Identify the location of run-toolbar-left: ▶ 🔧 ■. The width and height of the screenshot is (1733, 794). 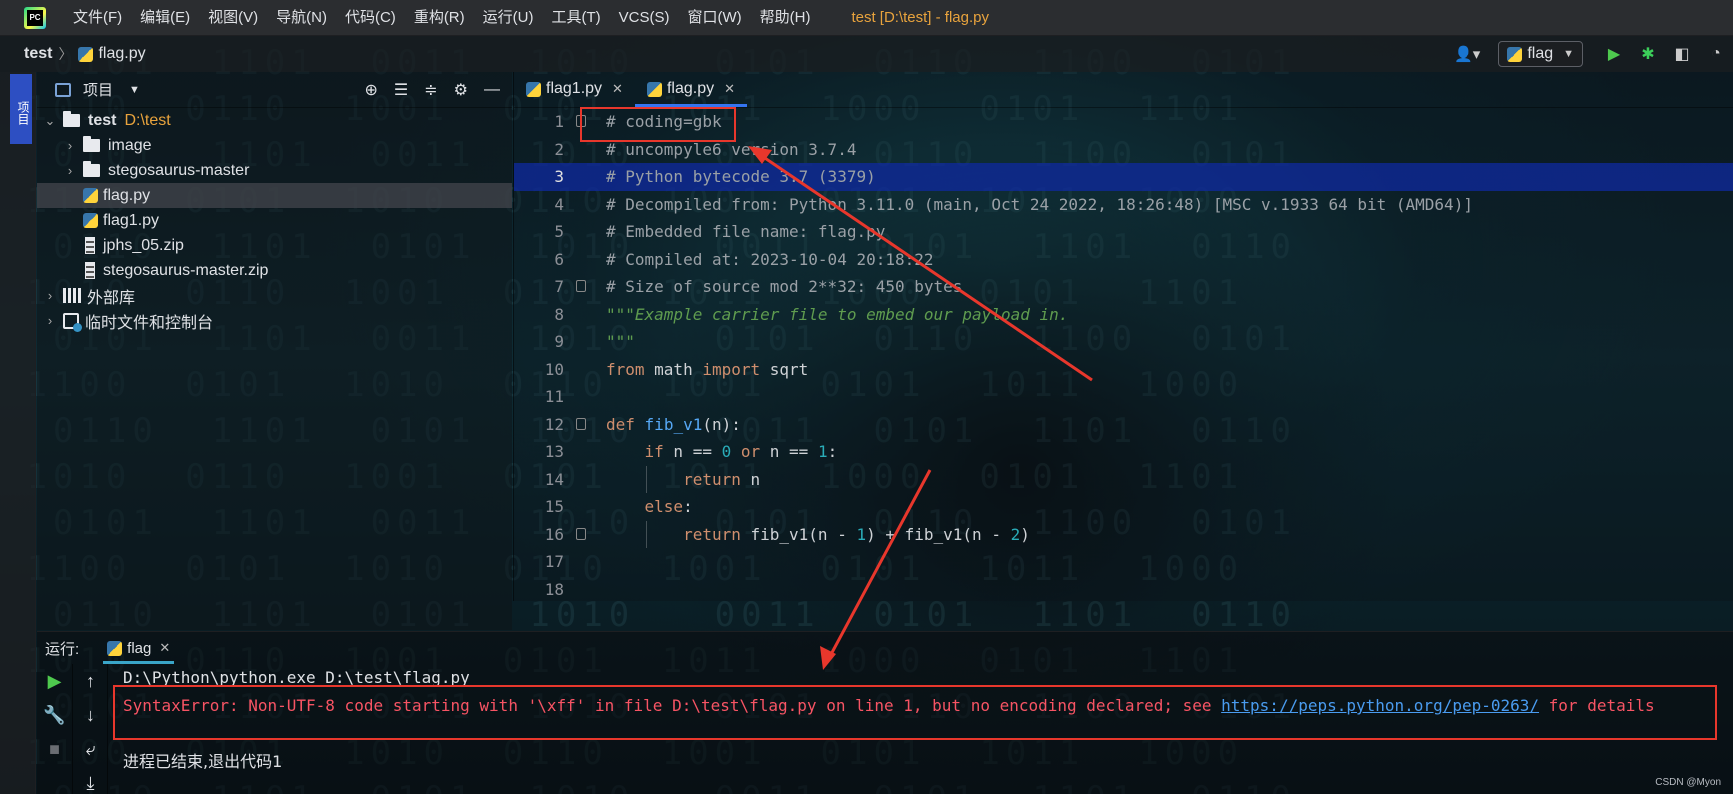
(55, 729).